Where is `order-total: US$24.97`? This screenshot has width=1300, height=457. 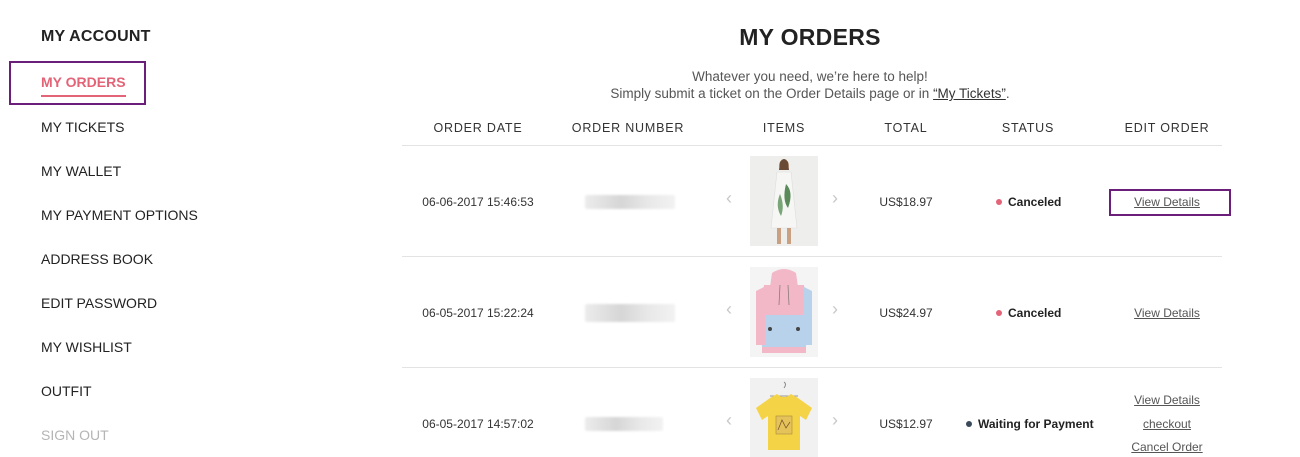
order-total: US$24.97 is located at coordinates (906, 313).